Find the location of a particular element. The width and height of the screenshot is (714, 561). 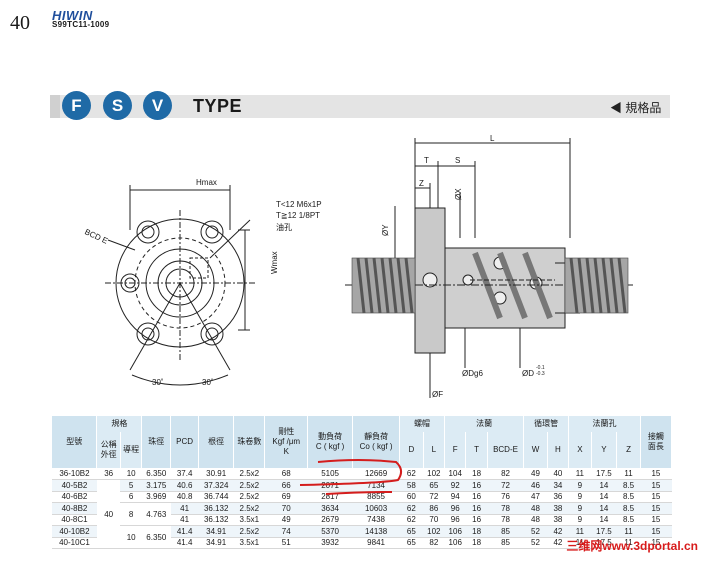

cell-co: 12669 is located at coordinates (376, 474).